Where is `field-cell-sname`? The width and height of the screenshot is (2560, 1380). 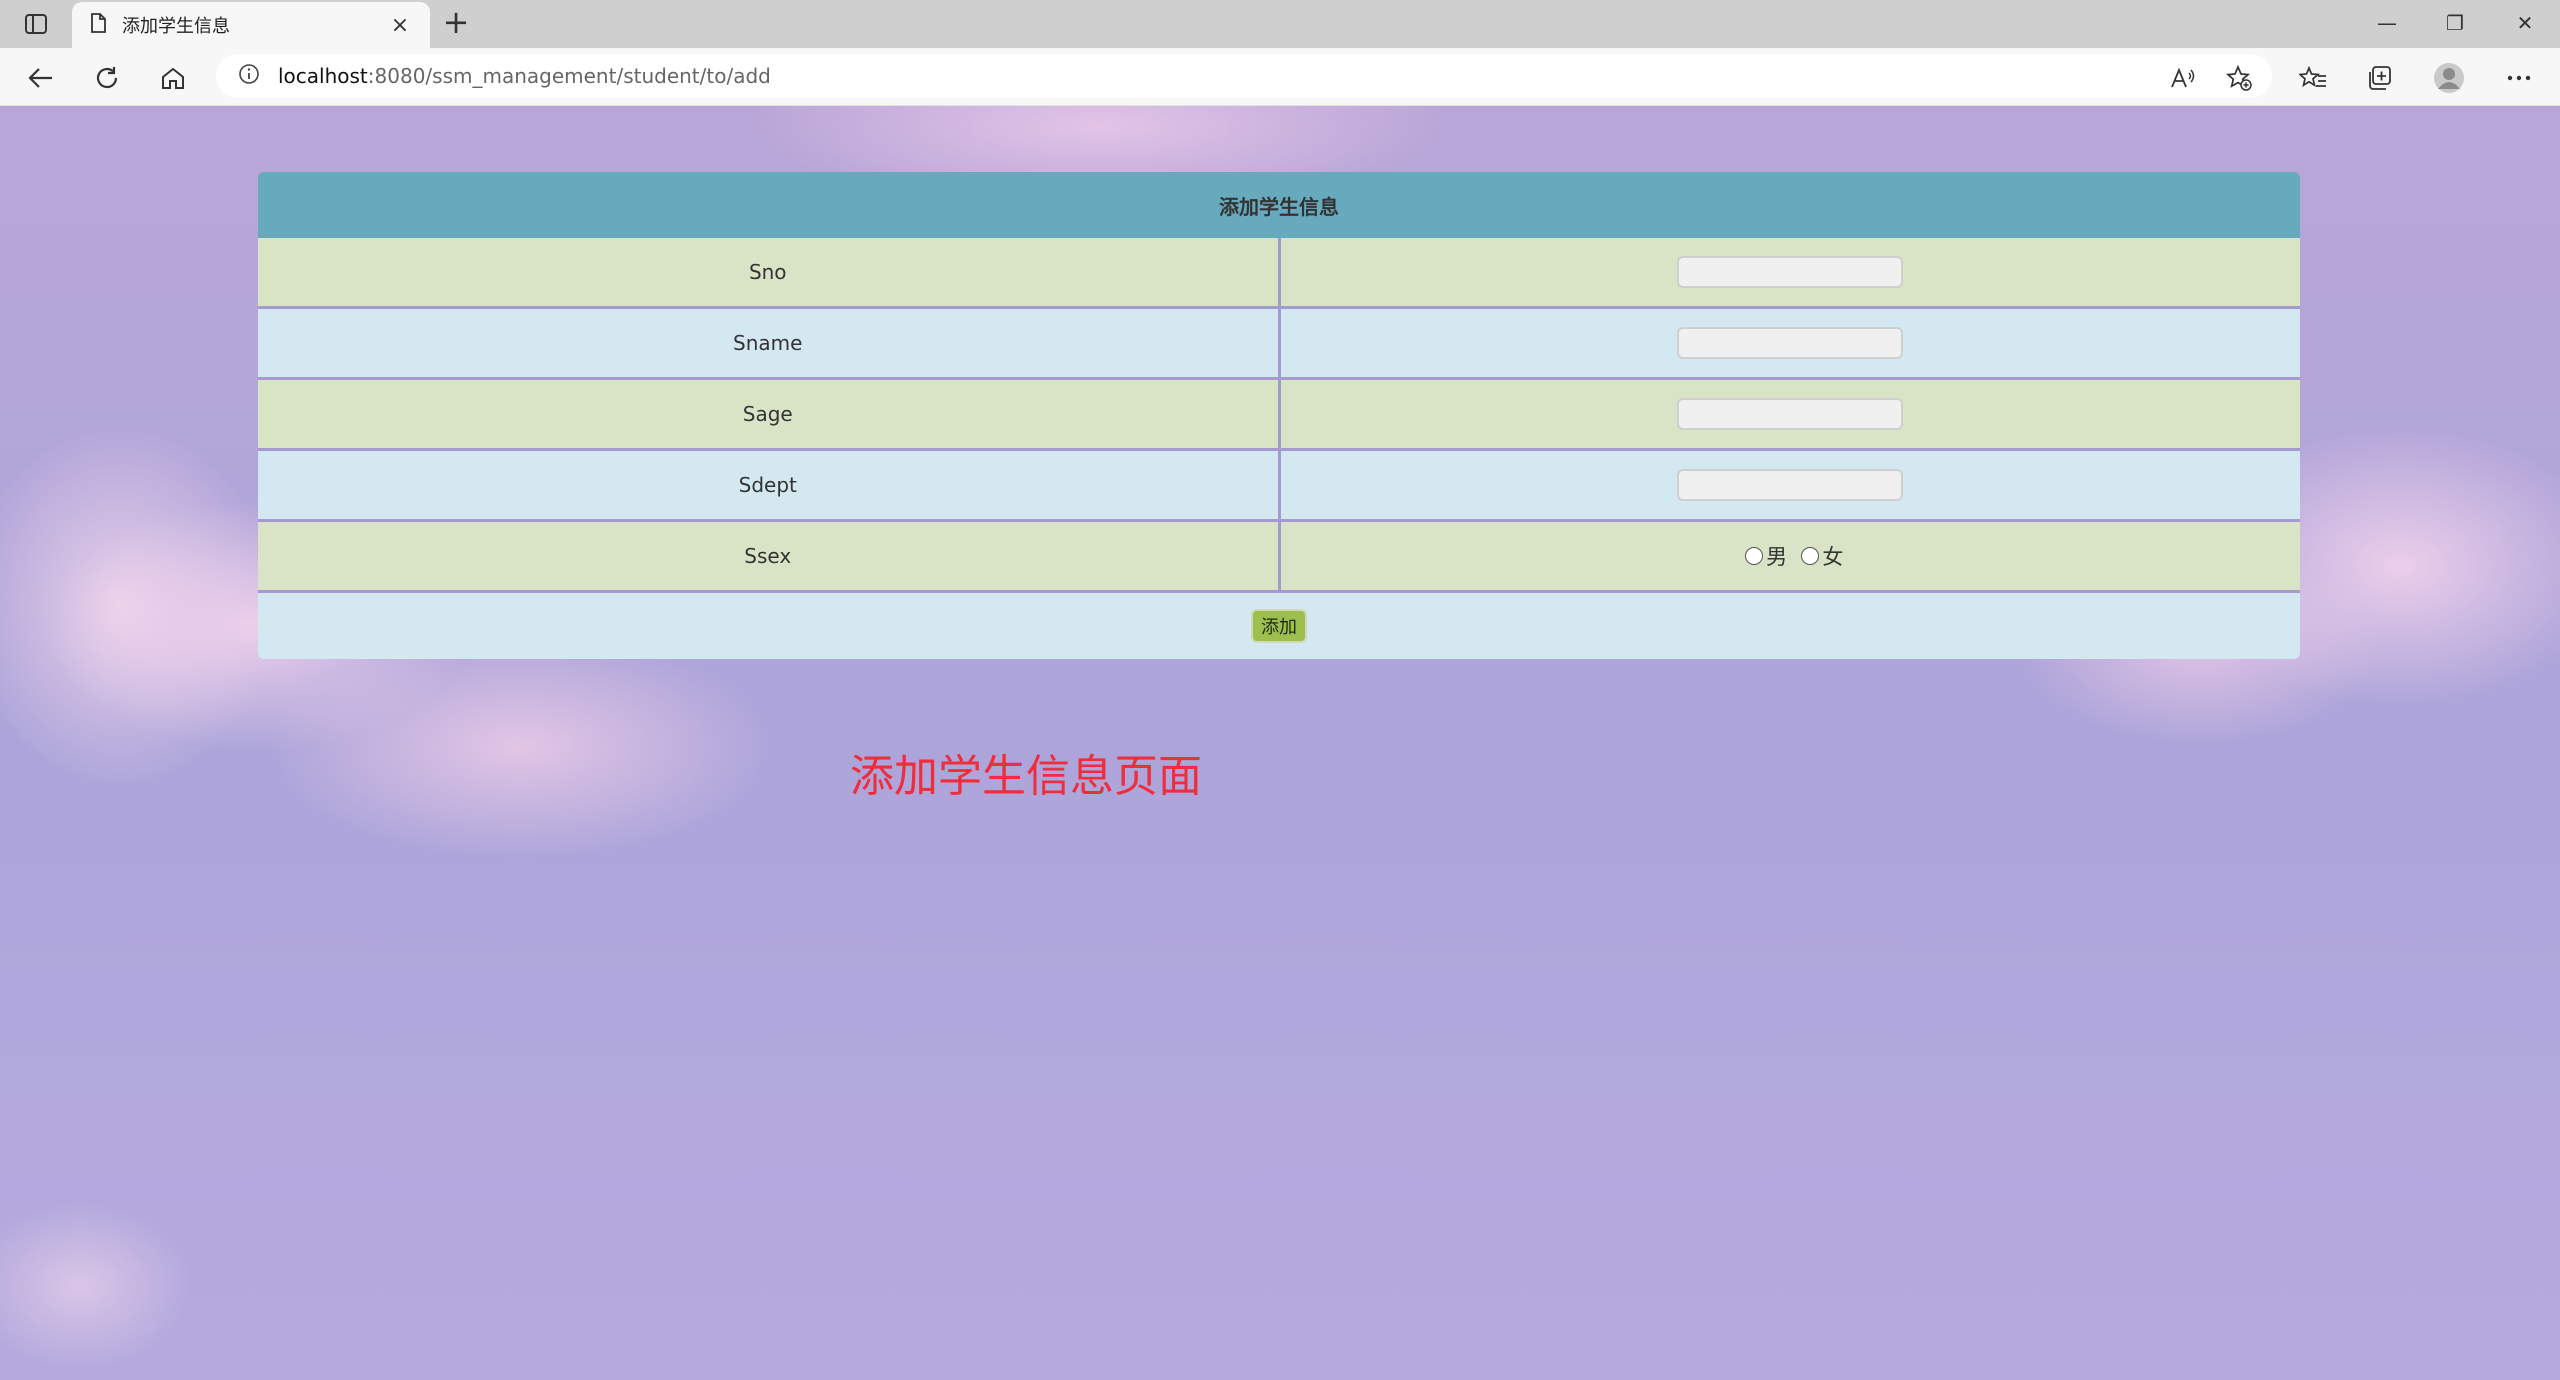
field-cell-sname is located at coordinates (1789, 342).